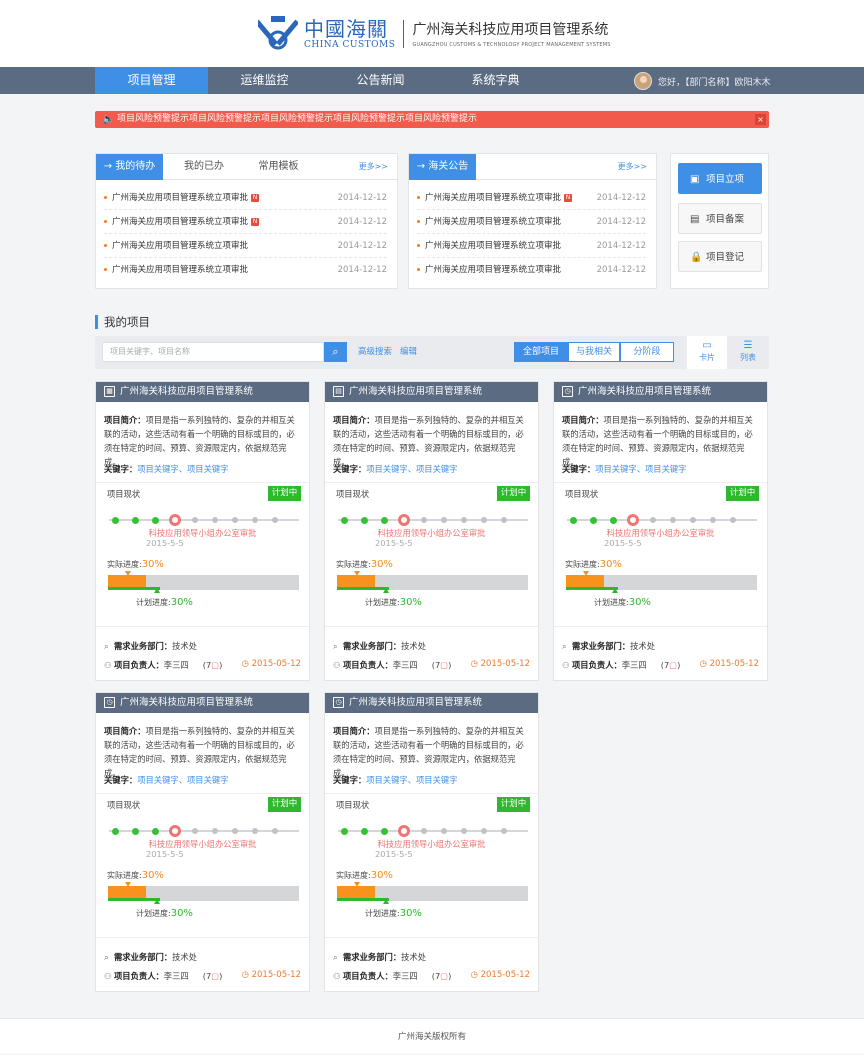  Describe the element at coordinates (720, 178) in the screenshot. I see `project-initiation-button: ▣ 项目立项` at that location.